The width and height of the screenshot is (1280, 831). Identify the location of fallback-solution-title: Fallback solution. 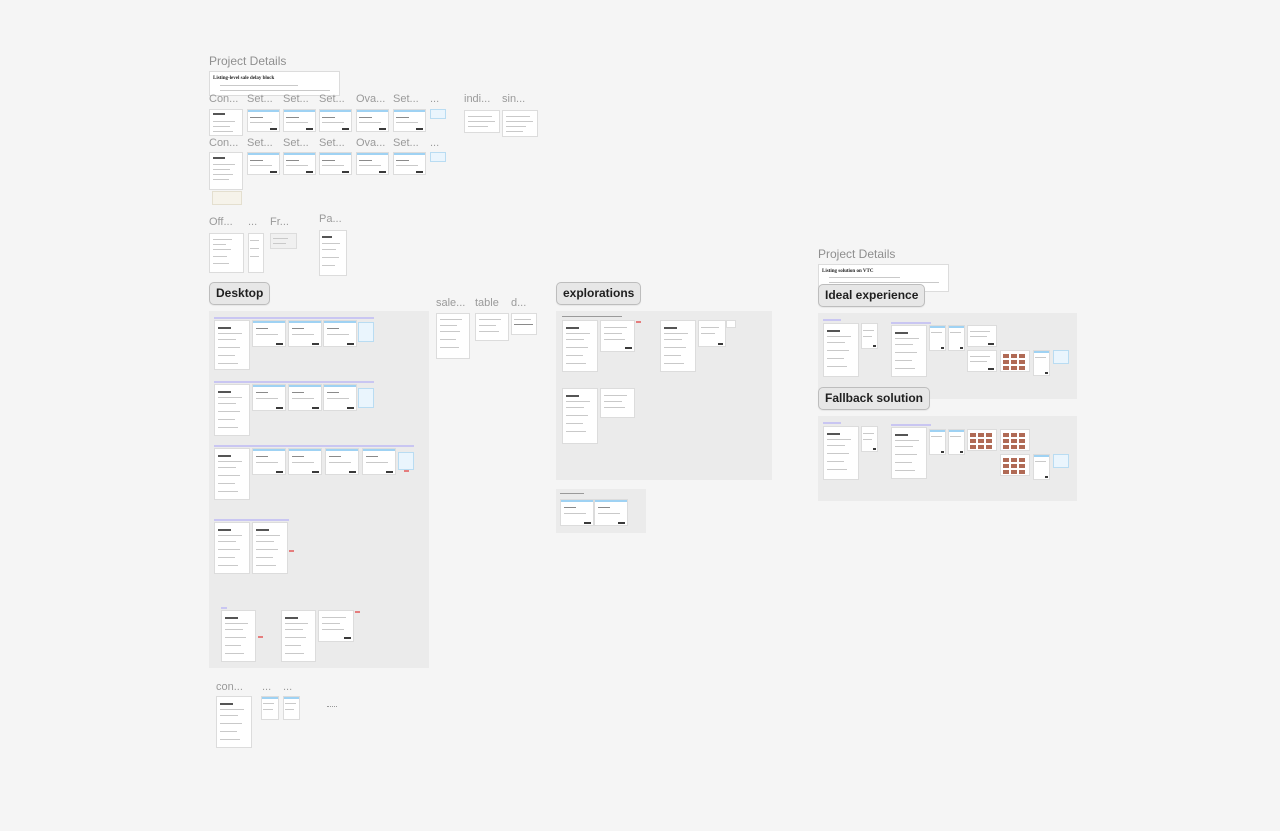
(874, 398).